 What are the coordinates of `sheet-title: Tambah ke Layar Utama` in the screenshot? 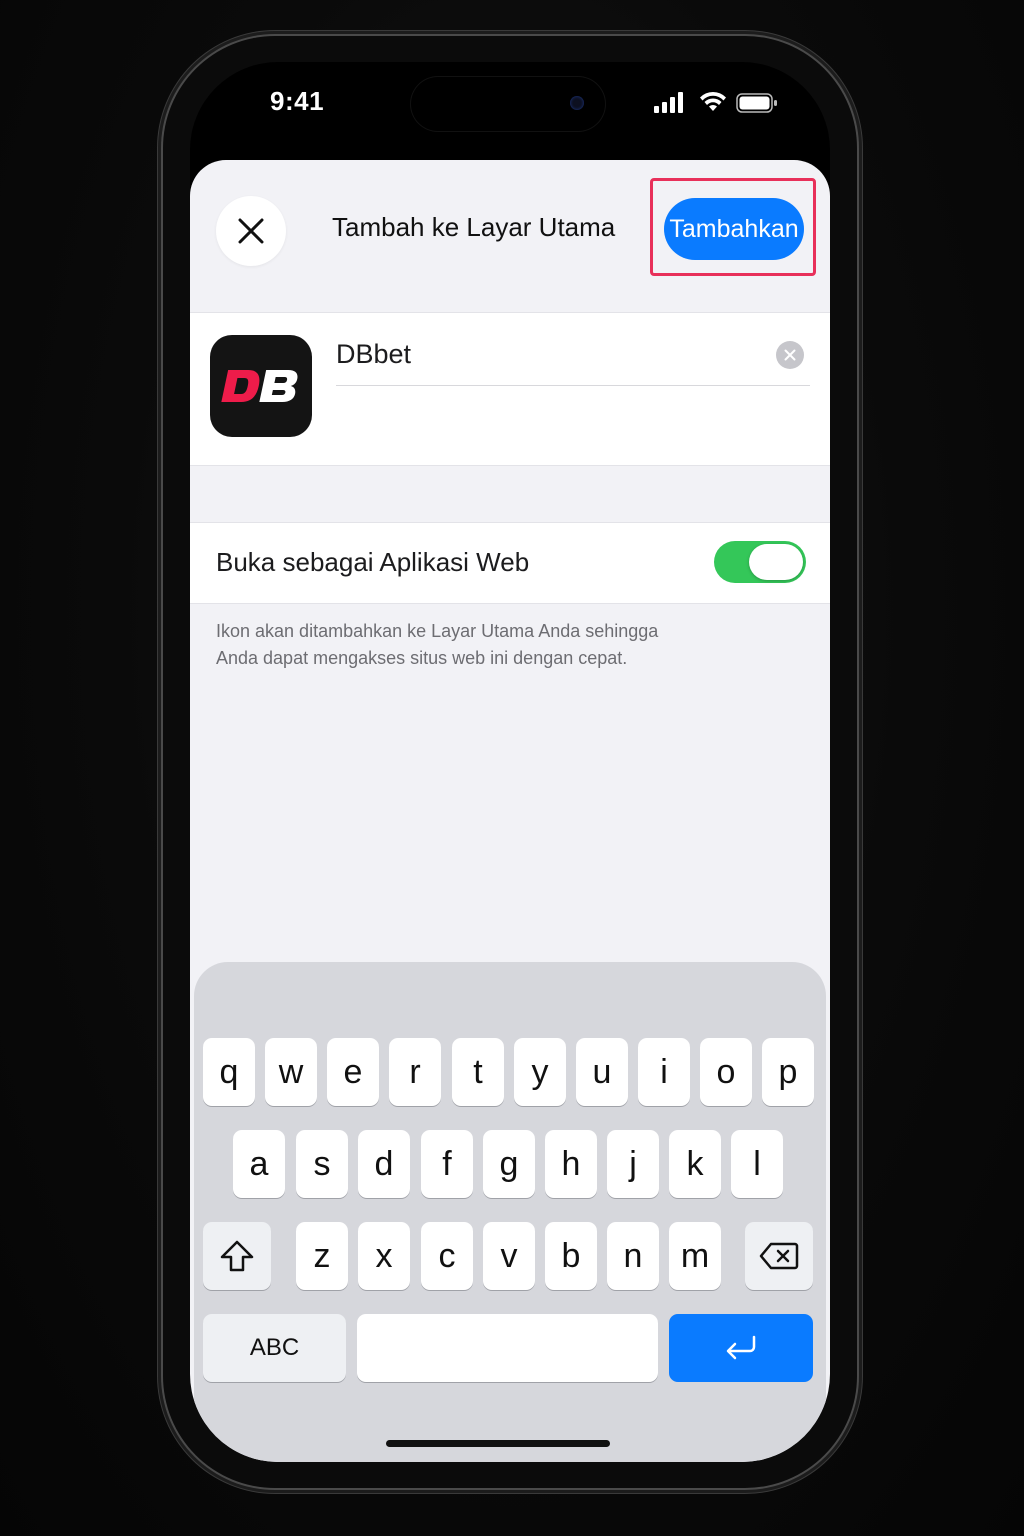 It's located at (474, 227).